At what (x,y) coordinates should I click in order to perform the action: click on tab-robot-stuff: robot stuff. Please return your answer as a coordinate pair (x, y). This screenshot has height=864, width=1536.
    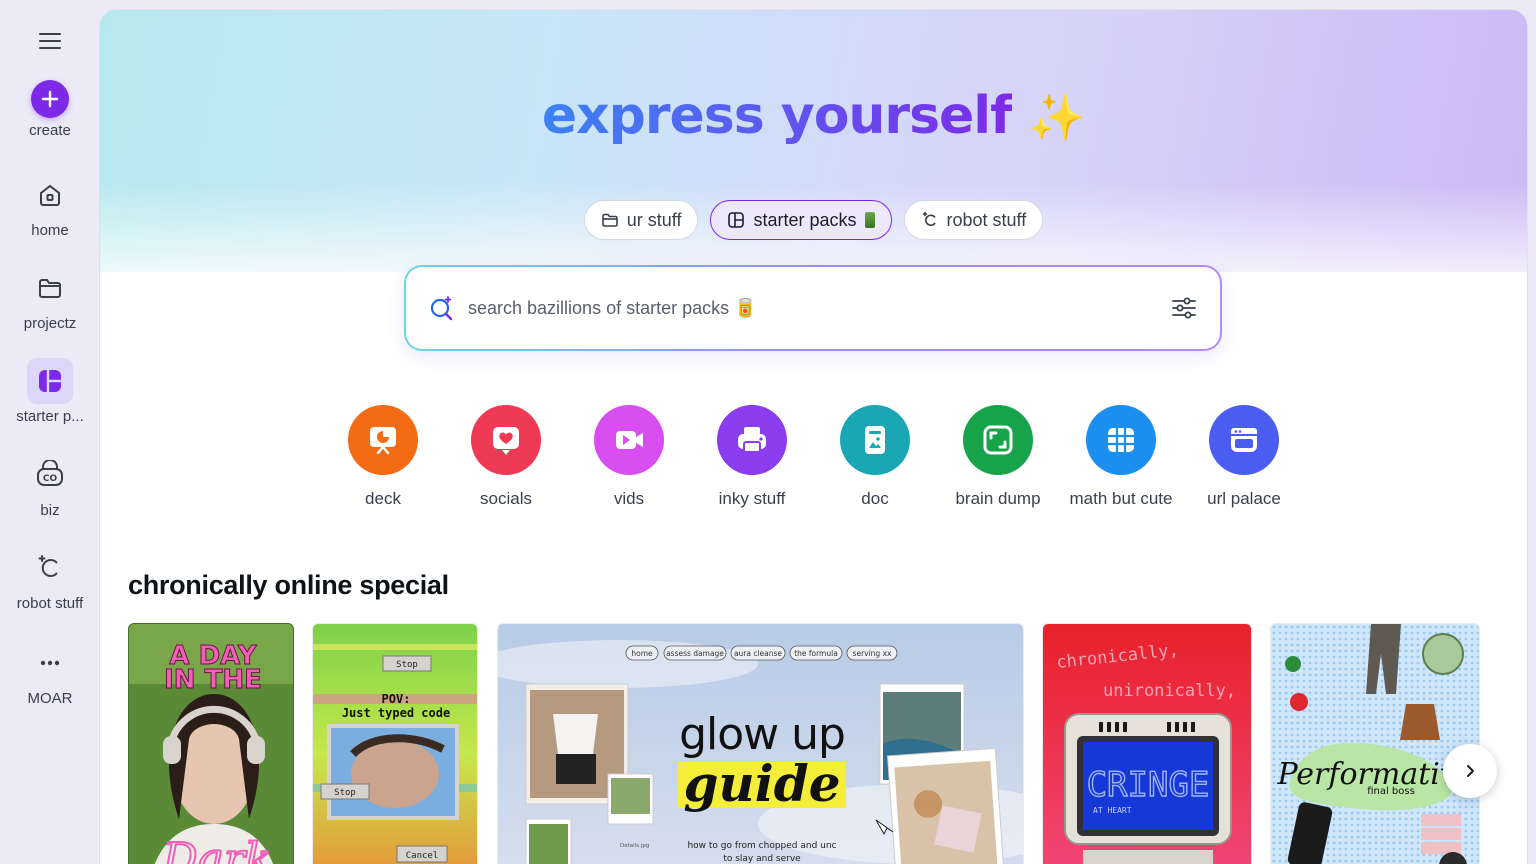
    Looking at the image, I should click on (973, 220).